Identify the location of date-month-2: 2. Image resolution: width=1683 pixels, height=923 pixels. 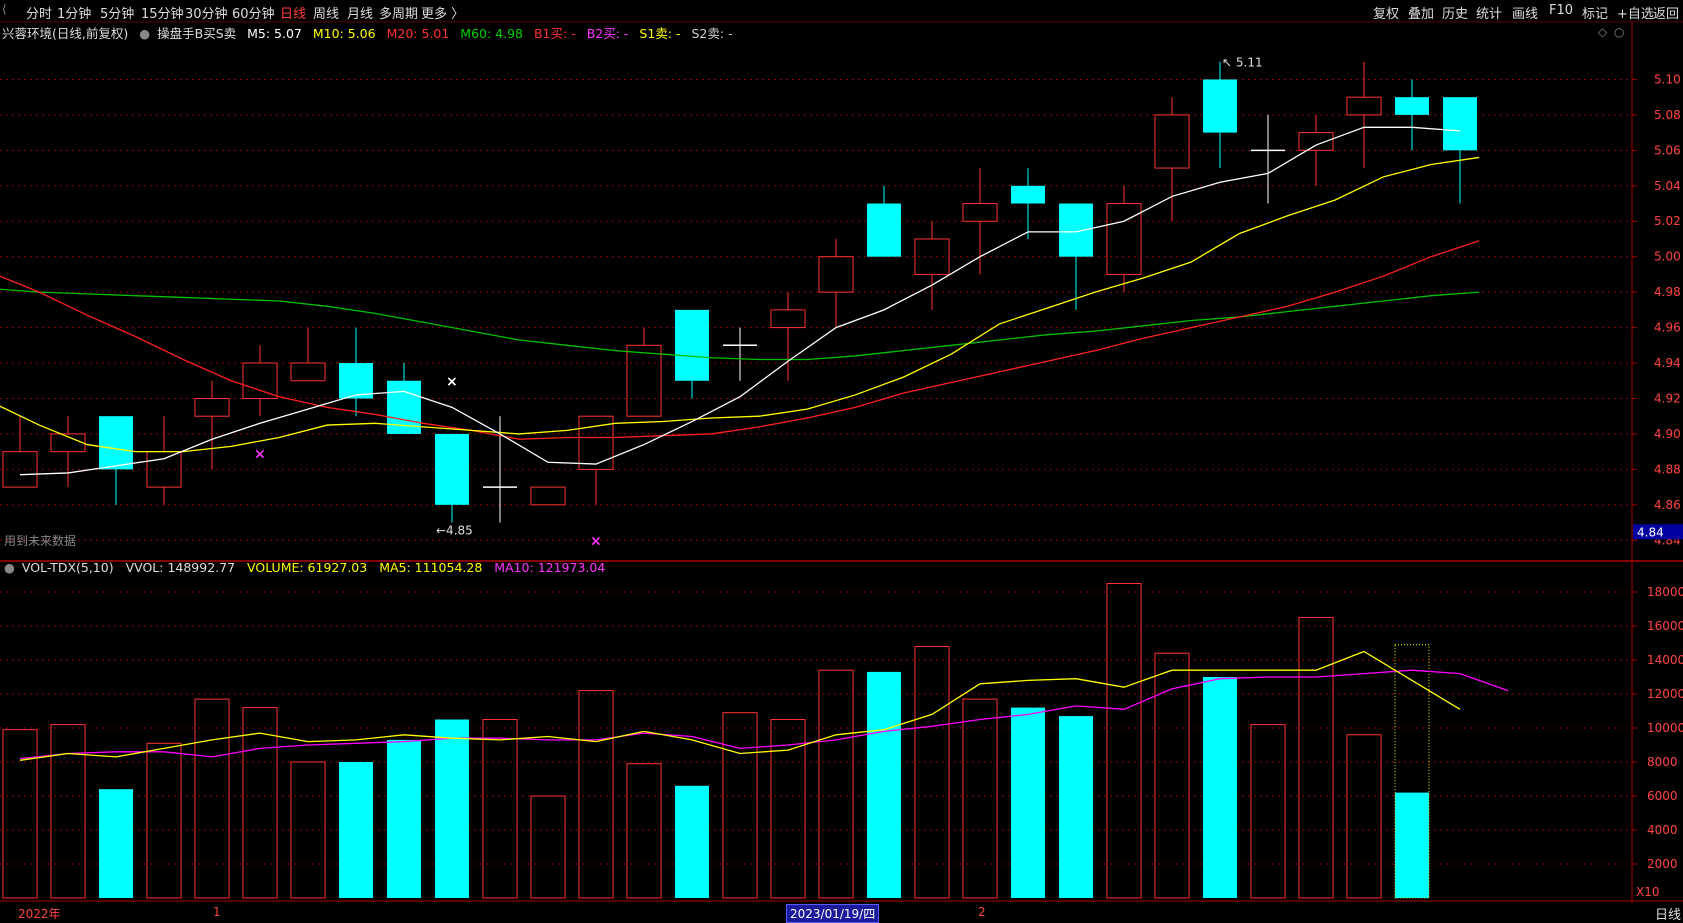
(982, 912).